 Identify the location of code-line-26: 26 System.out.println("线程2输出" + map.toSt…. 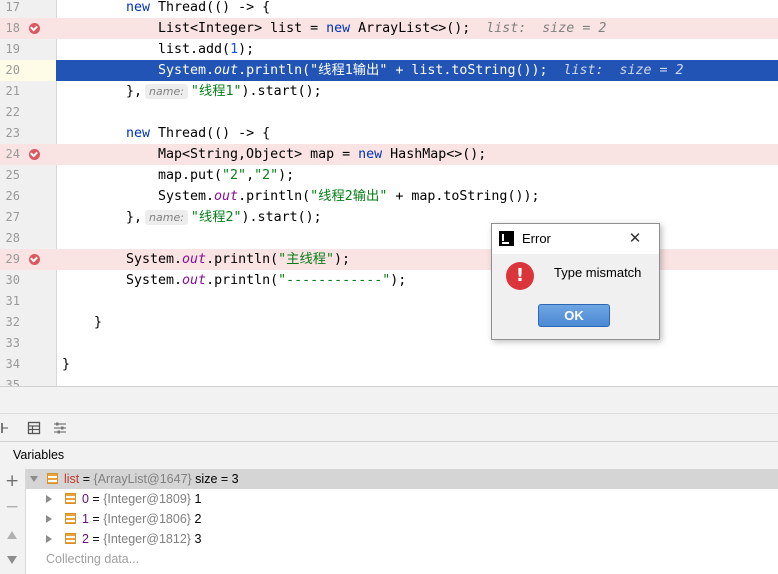
(389, 196).